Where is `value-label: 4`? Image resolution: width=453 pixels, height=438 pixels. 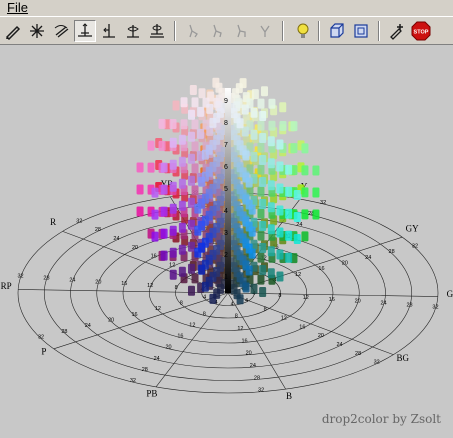 value-label: 4 is located at coordinates (226, 211).